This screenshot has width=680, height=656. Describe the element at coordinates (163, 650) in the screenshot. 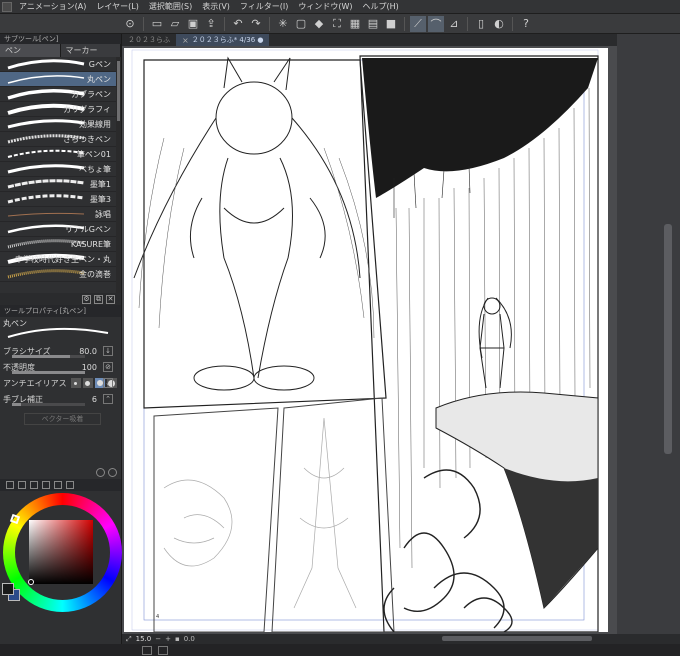

I see `page-icon` at that location.